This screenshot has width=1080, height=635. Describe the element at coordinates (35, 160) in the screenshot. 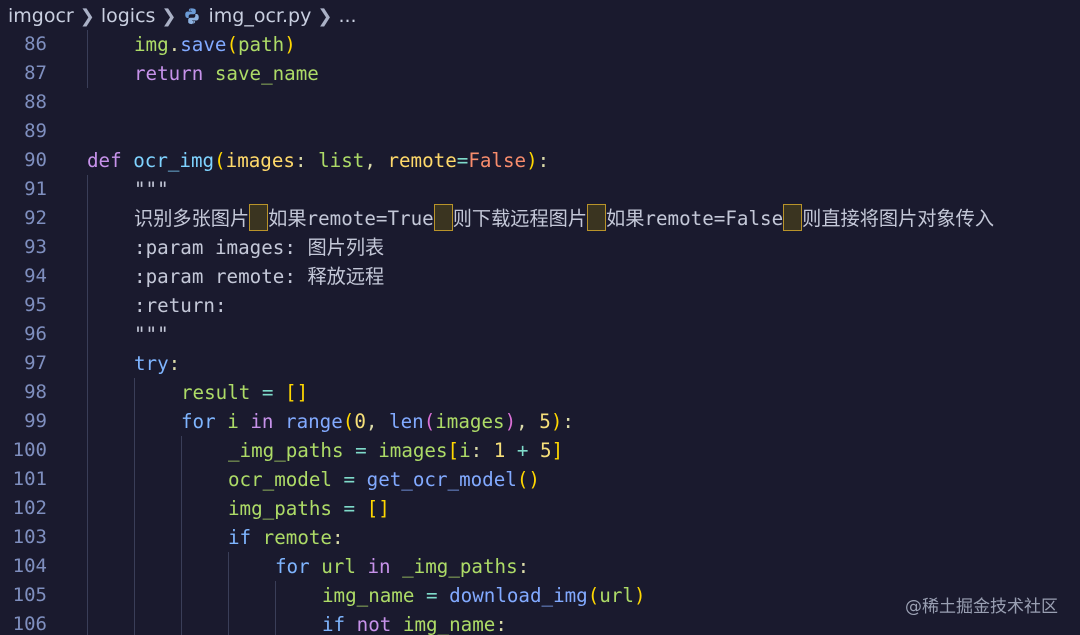

I see `line-number: 90` at that location.